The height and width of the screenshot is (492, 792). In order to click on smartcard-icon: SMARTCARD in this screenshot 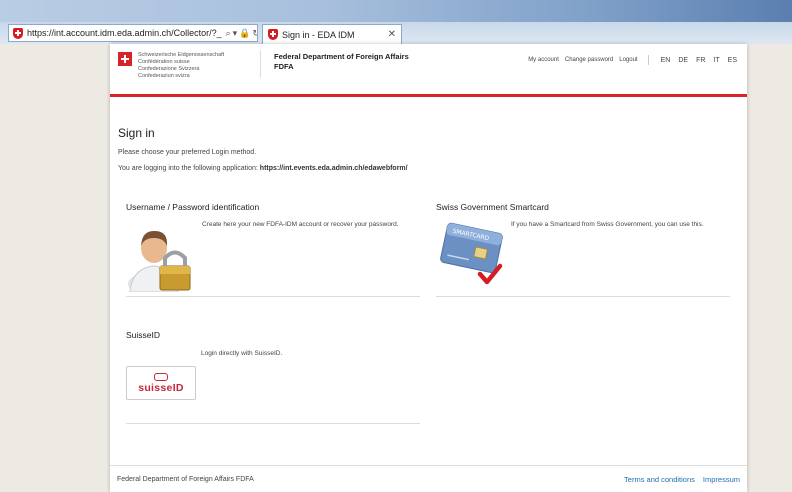, I will do `click(471, 255)`.